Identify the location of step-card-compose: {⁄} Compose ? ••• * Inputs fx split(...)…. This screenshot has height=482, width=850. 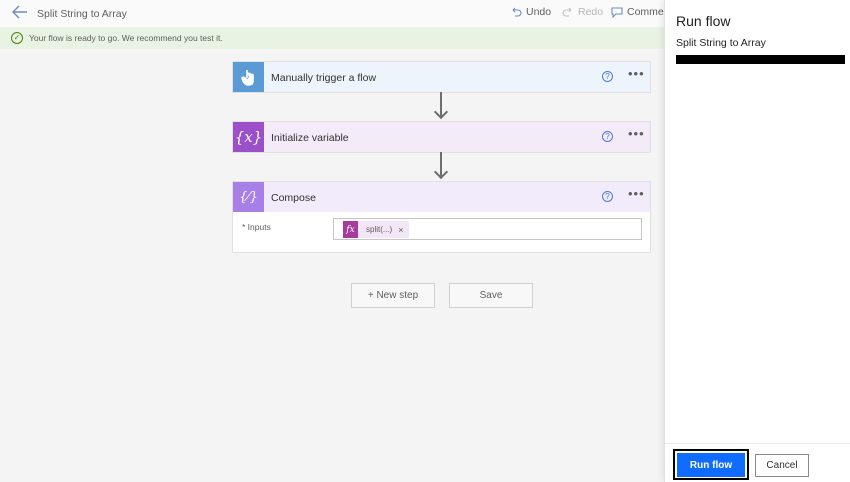
(441, 217).